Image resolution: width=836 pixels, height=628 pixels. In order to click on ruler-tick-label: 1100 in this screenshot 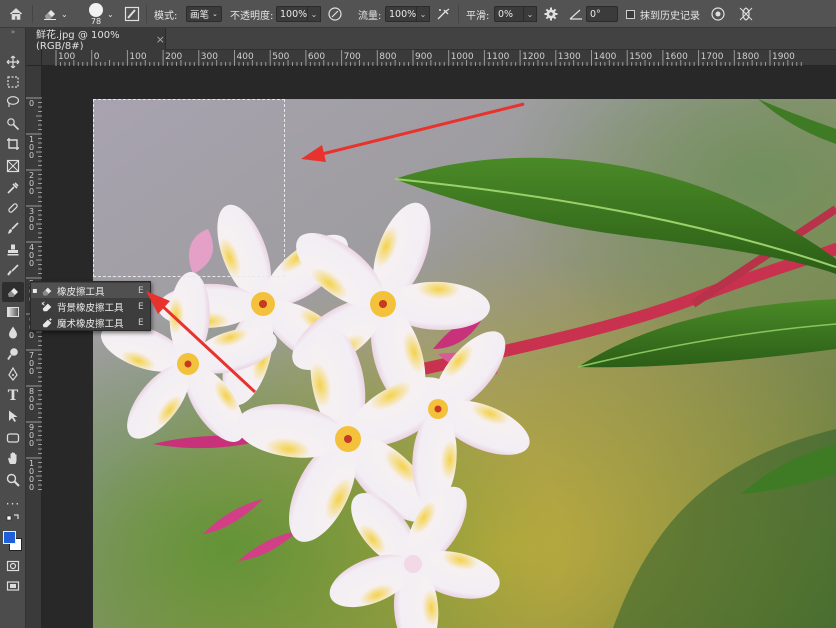, I will do `click(498, 57)`.